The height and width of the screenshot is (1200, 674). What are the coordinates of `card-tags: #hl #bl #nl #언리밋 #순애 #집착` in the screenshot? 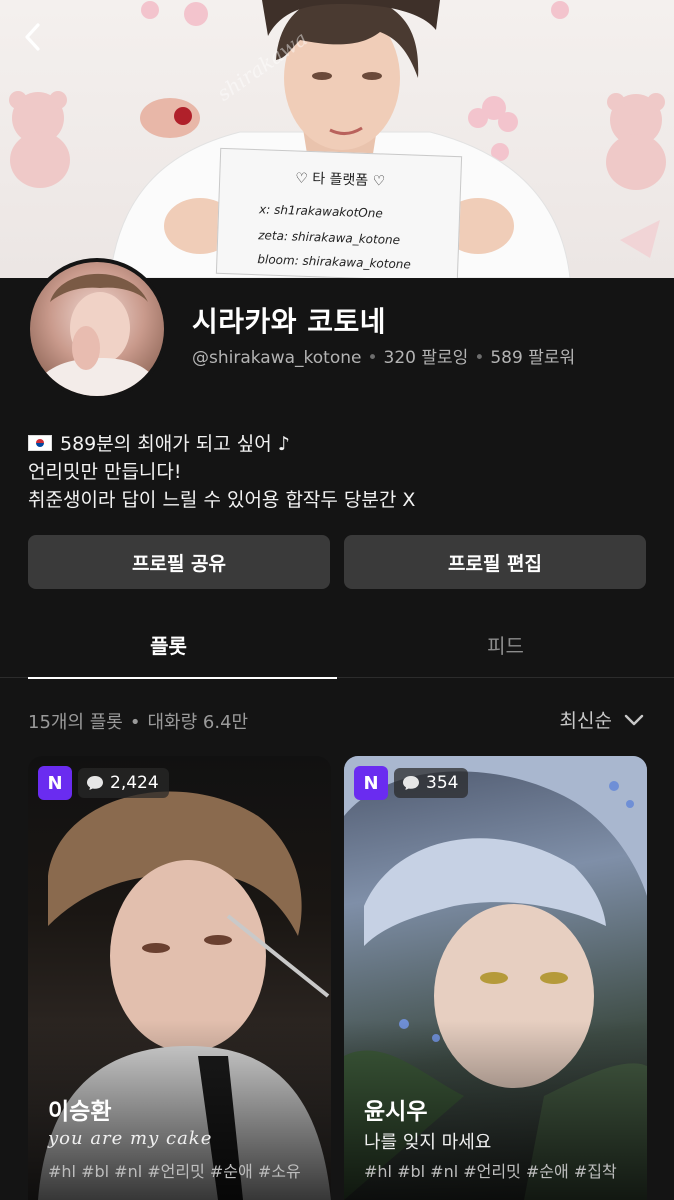 It's located at (490, 1171).